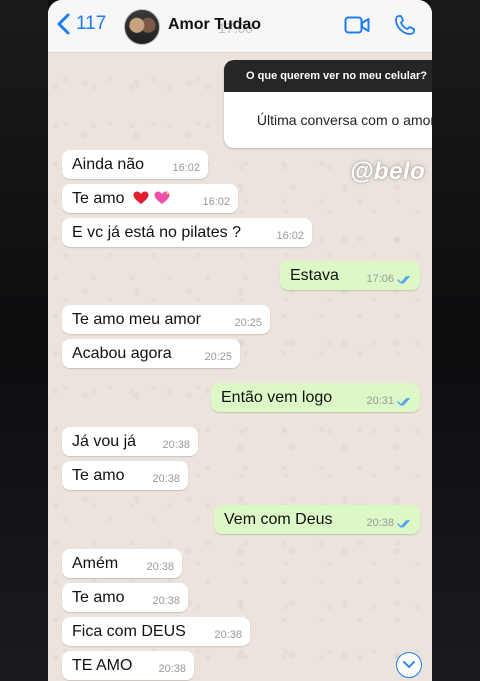  Describe the element at coordinates (314, 275) in the screenshot. I see `message-text: Estava` at that location.